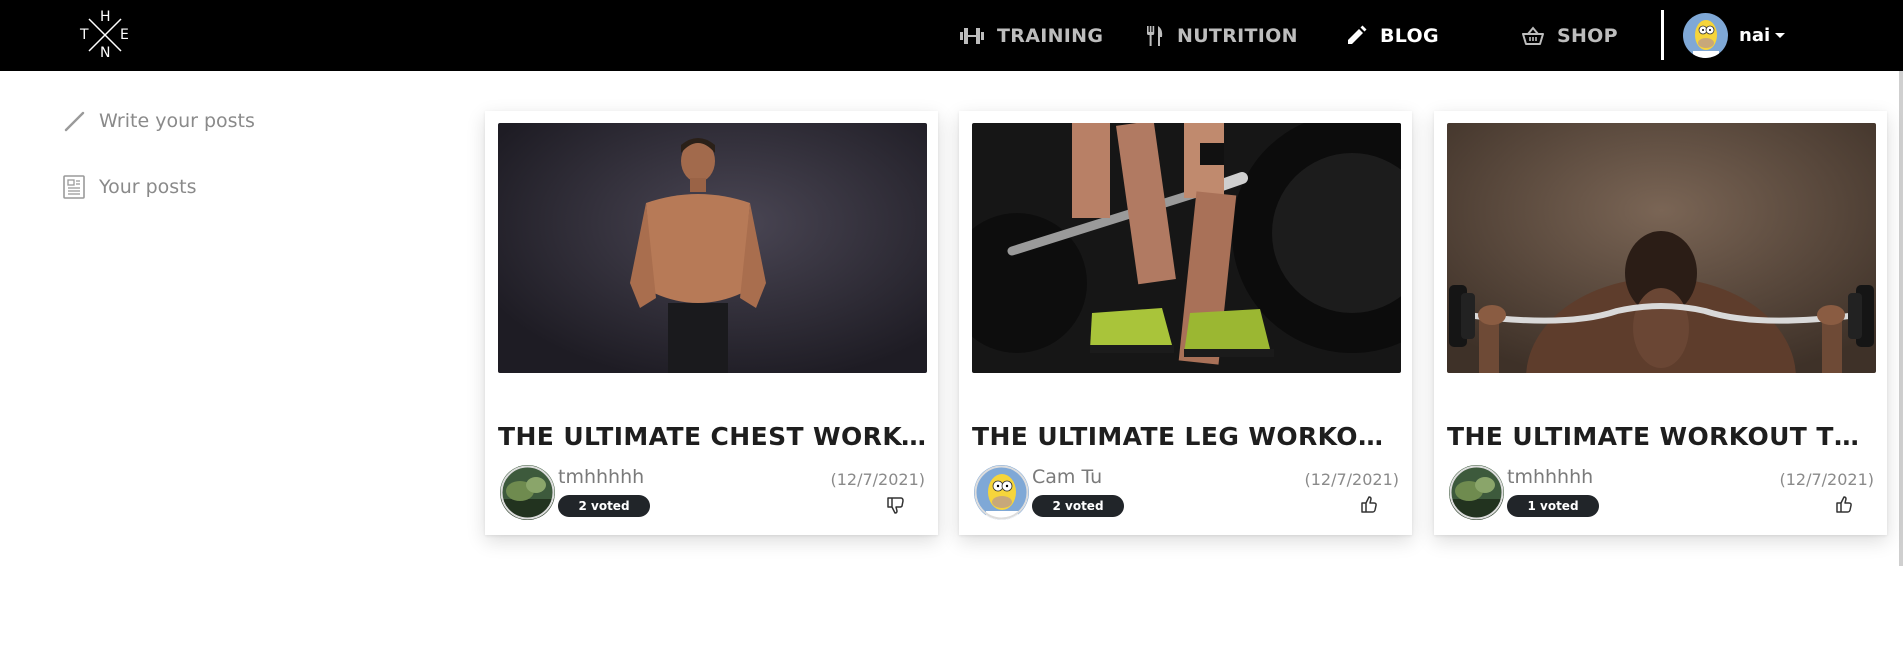  I want to click on sidebar-item-label: Write your posts, so click(177, 121).